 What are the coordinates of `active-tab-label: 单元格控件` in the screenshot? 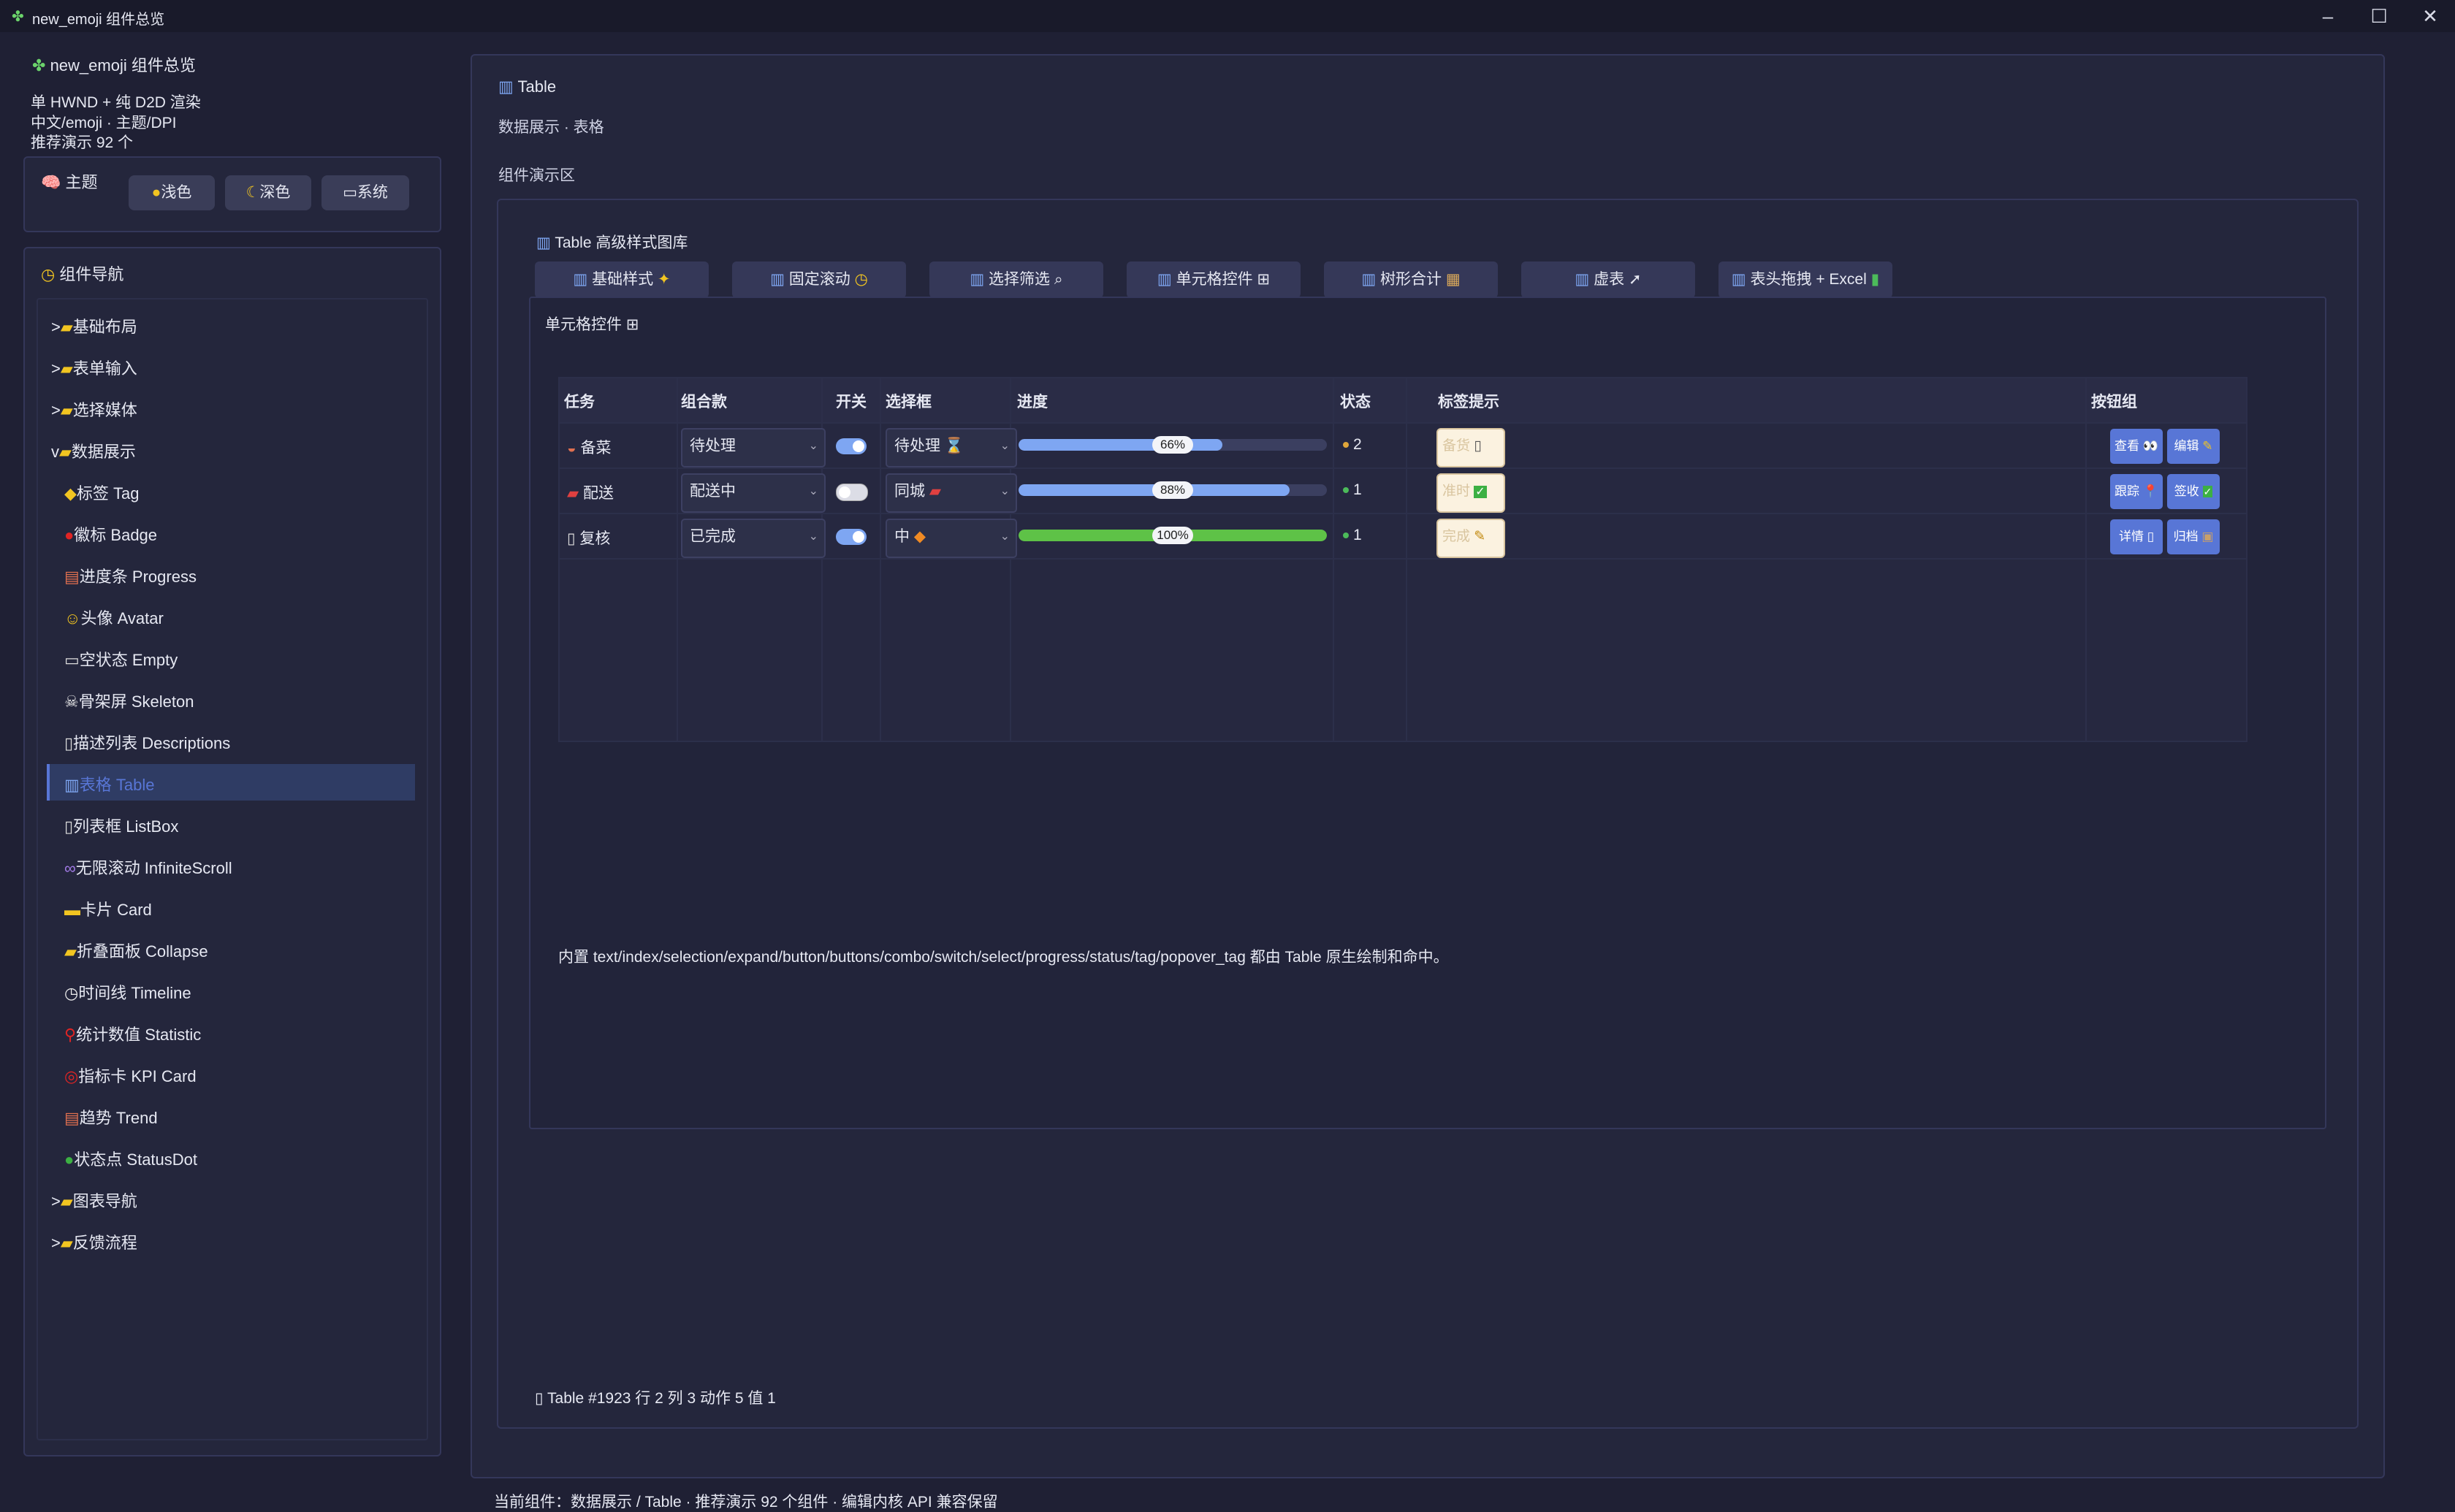 It's located at (583, 324).